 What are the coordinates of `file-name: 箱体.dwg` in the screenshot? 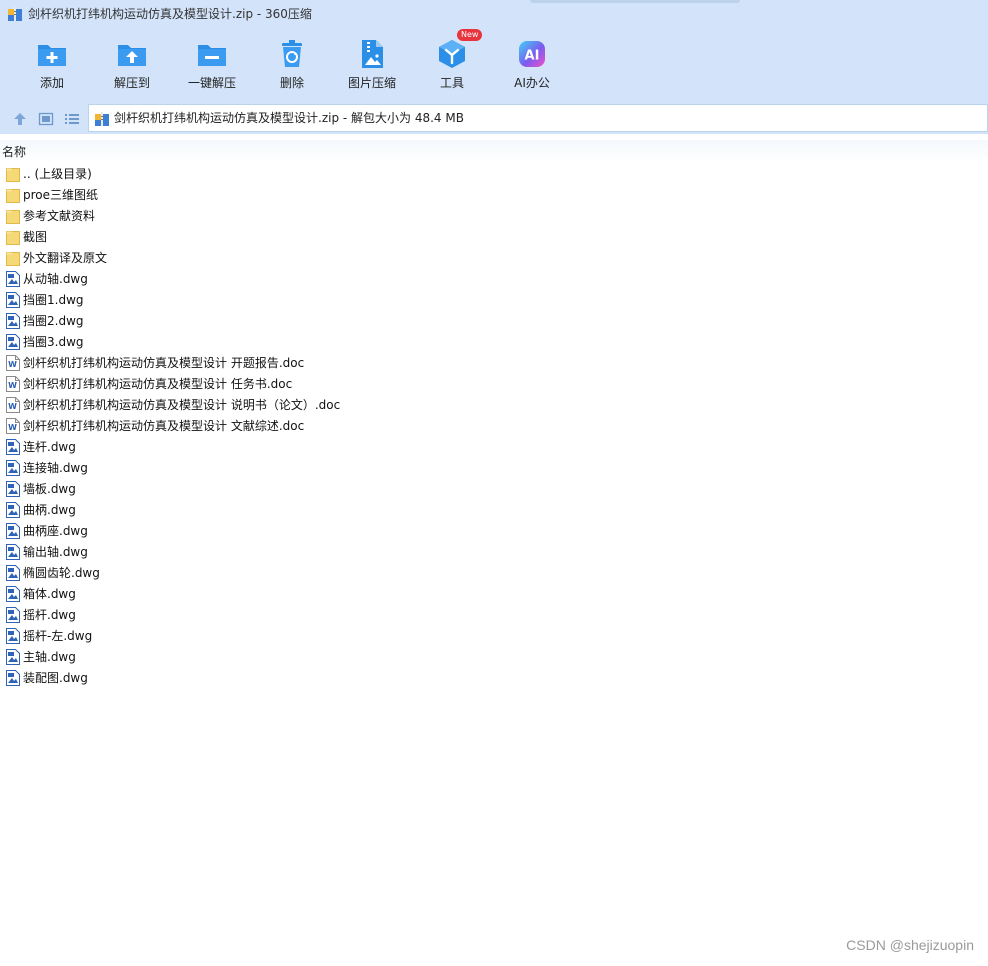 It's located at (49, 594).